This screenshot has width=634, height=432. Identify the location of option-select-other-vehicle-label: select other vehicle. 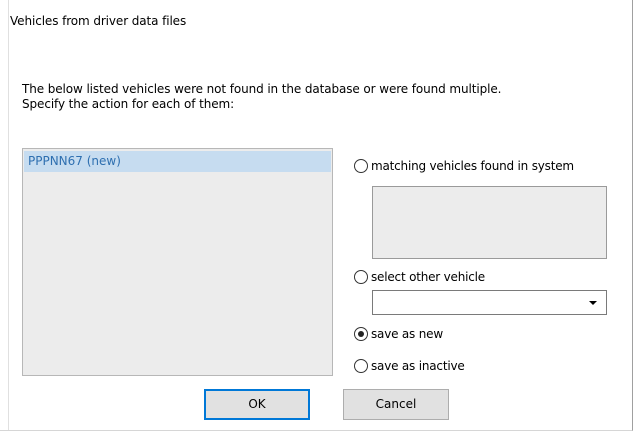
(428, 277).